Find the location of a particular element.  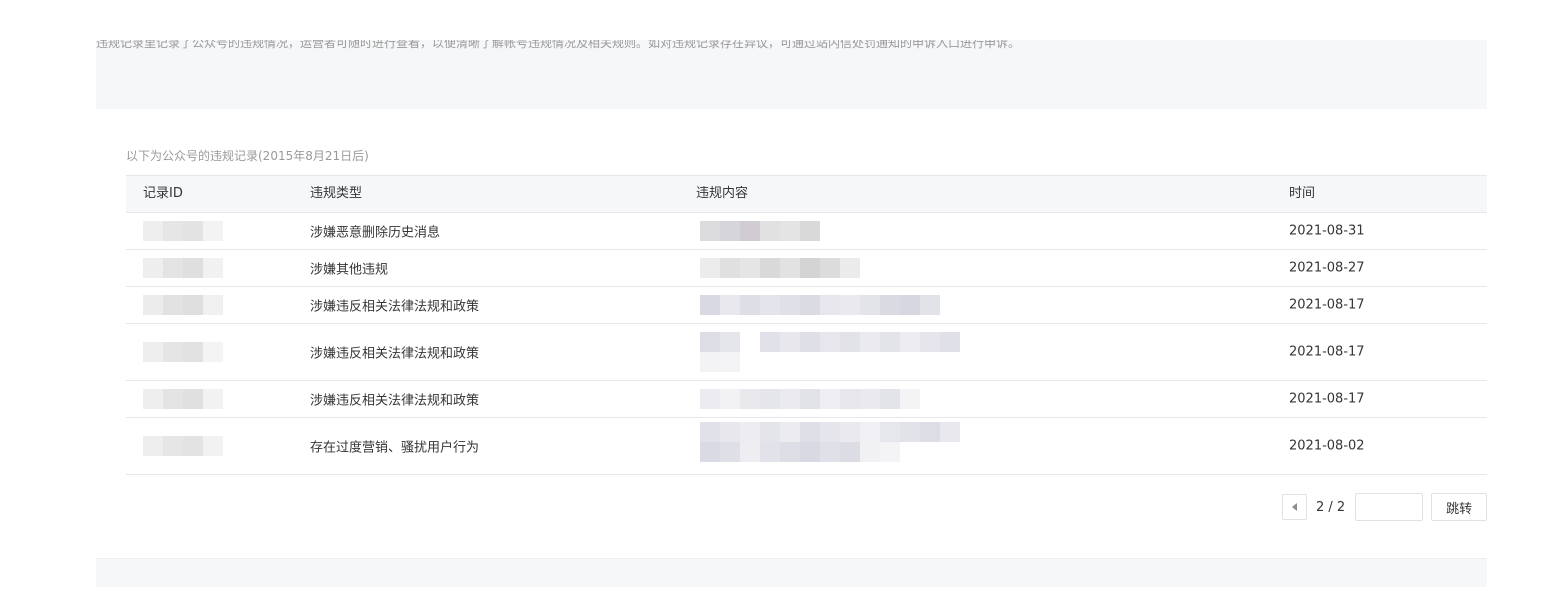

column-header-id: 记录ID is located at coordinates (163, 193).